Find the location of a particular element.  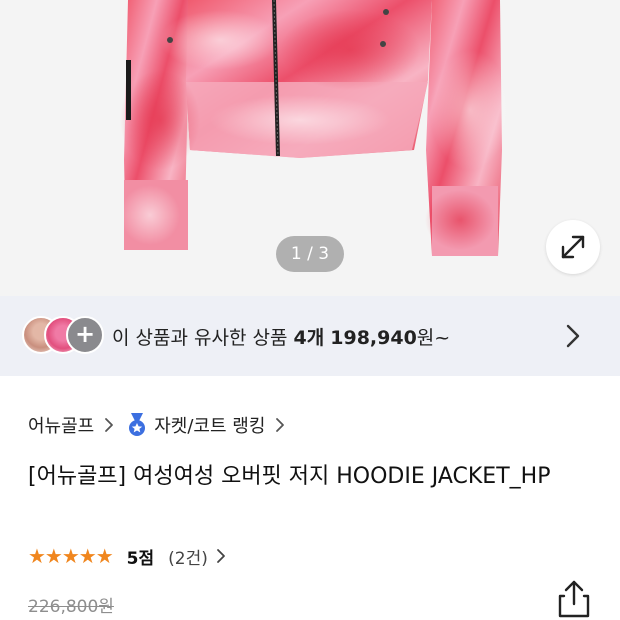

brand-link: 어뉴골프 is located at coordinates (61, 425).